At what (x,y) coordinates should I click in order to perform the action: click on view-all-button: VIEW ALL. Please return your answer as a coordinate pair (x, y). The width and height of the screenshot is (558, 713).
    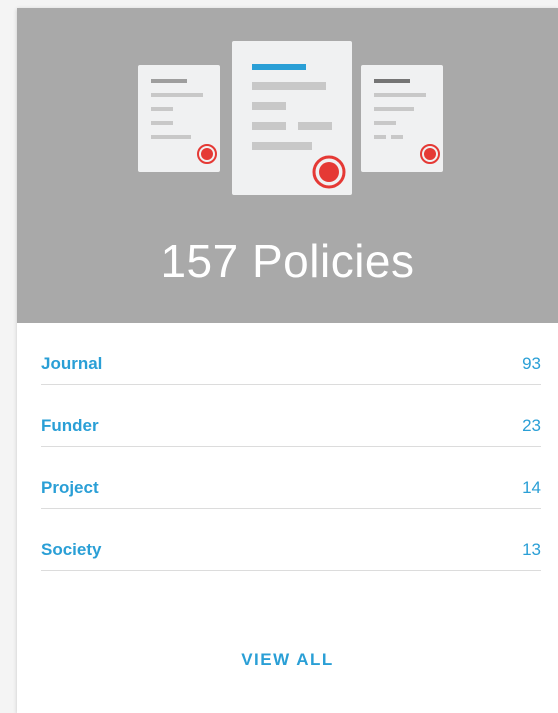
    Looking at the image, I should click on (287, 660).